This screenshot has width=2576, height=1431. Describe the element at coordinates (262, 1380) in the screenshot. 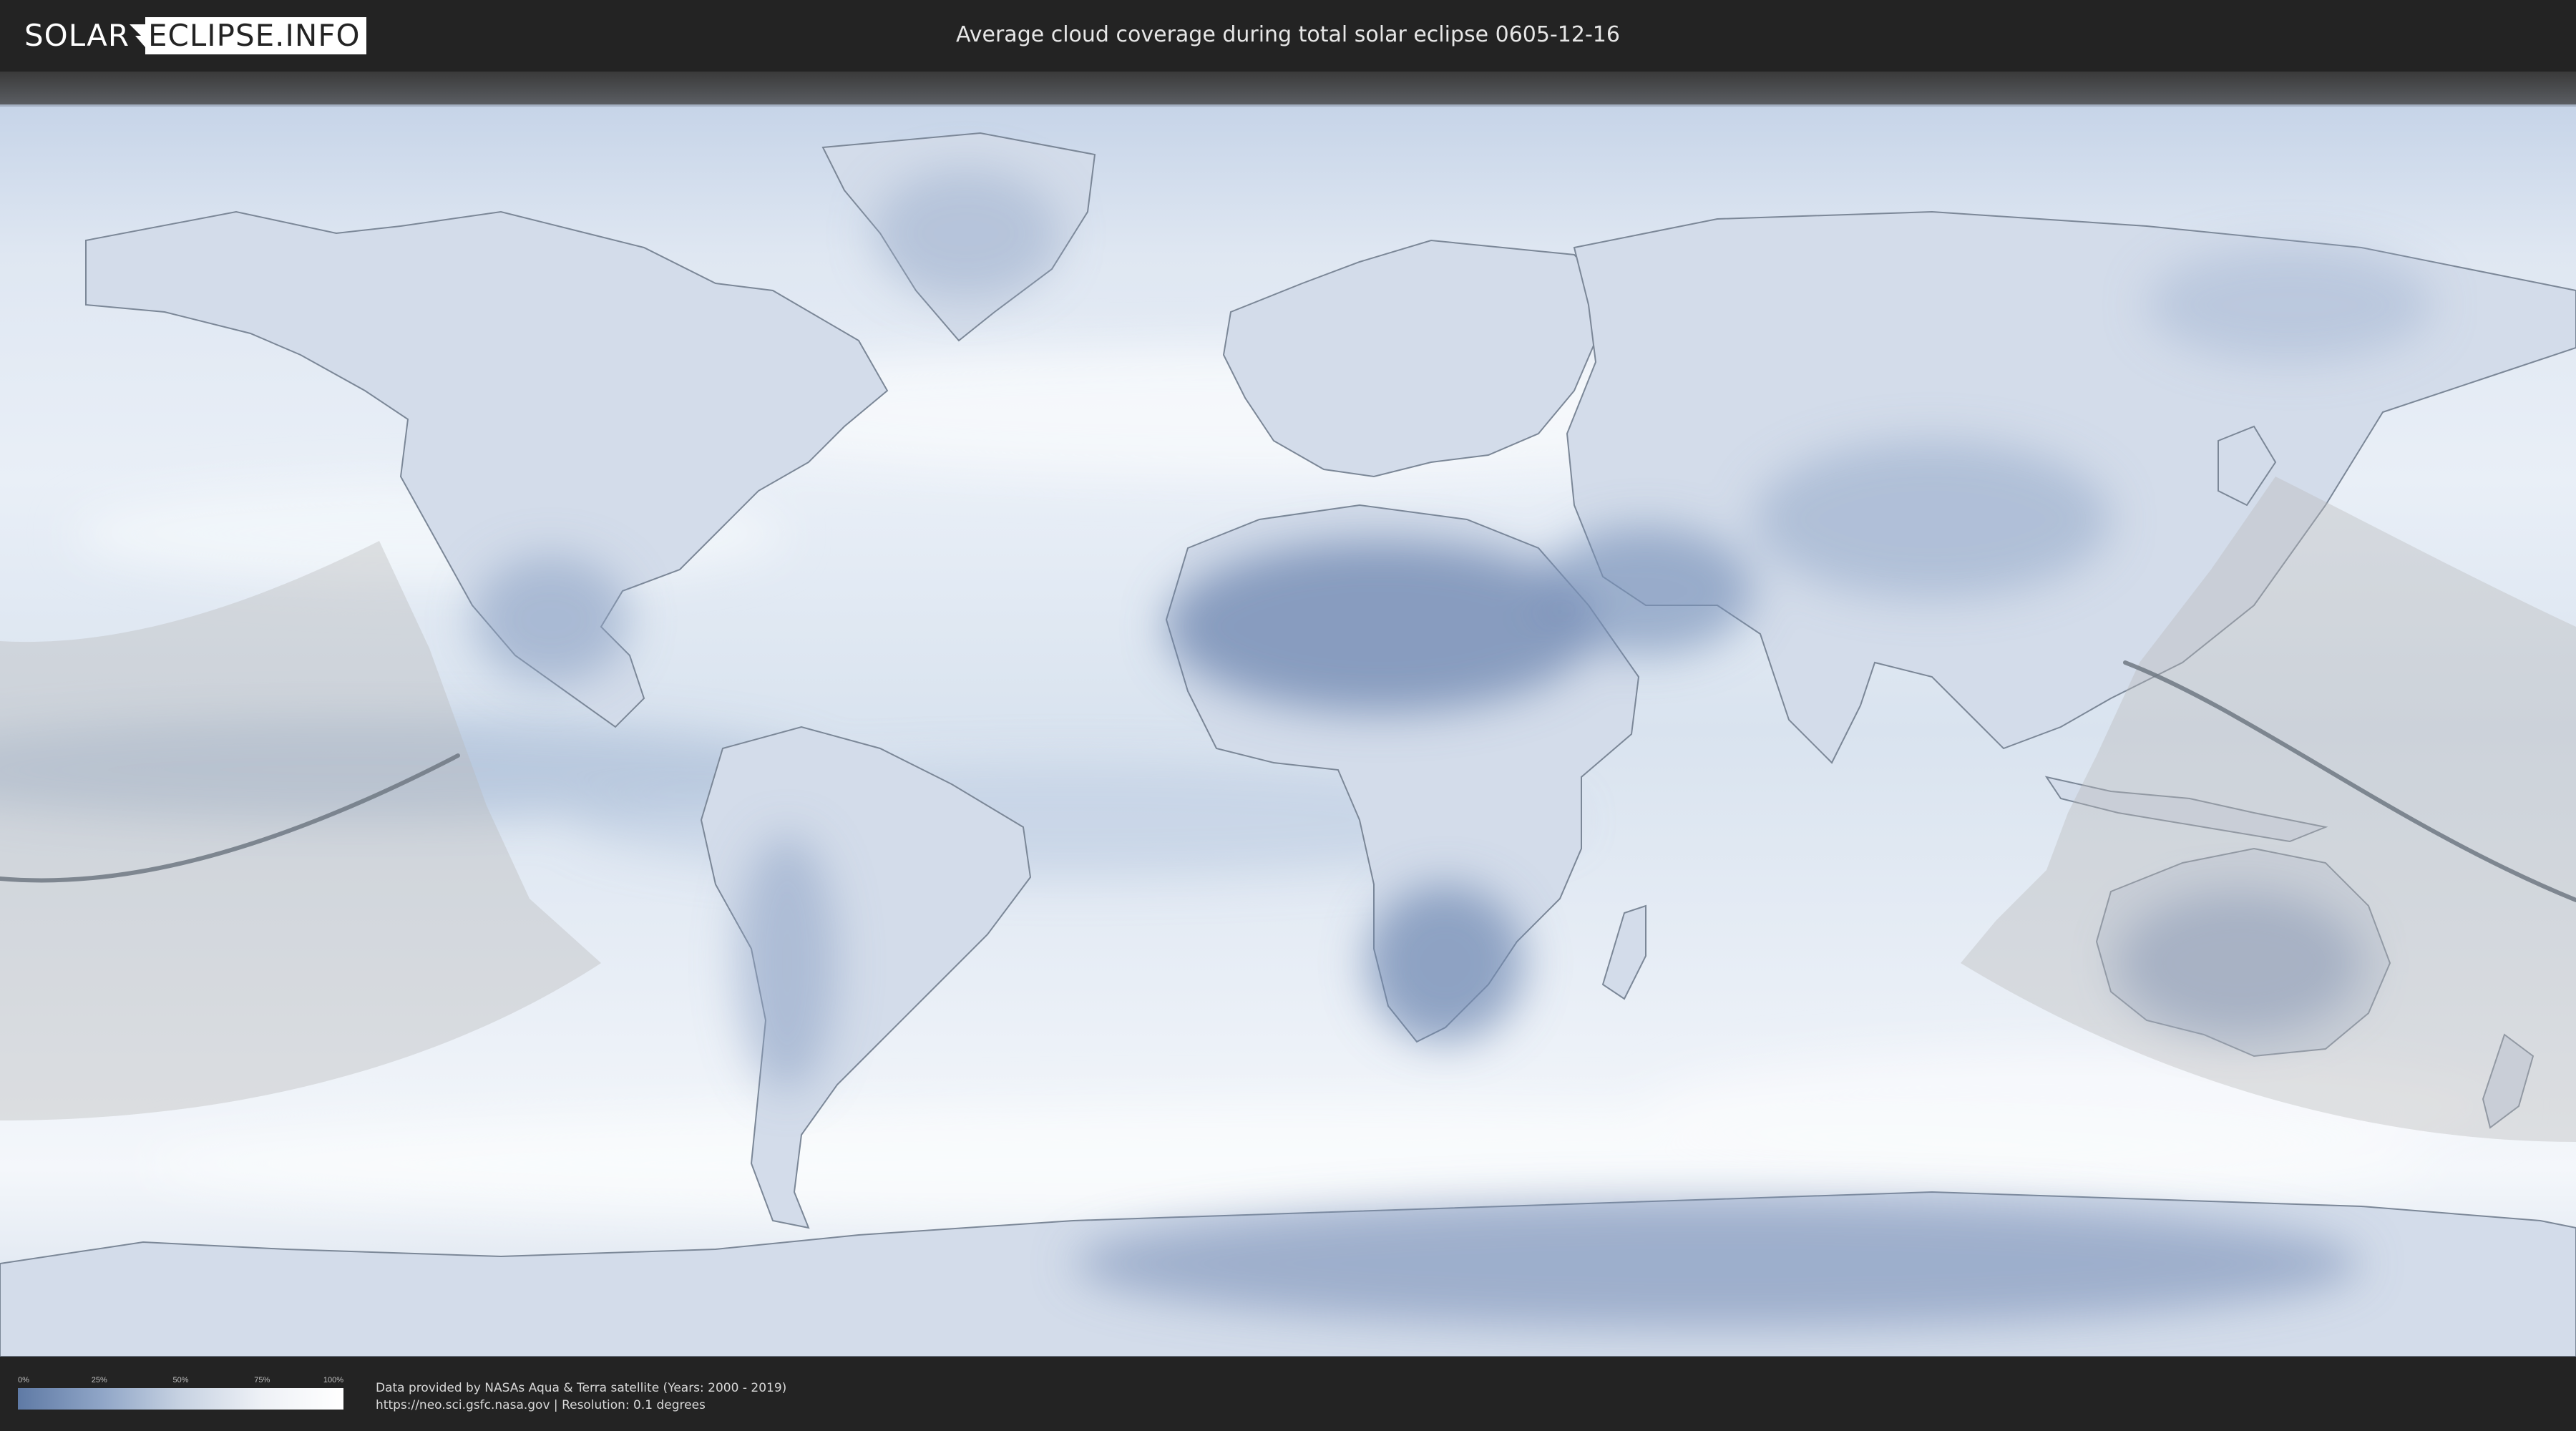

I see `legend-tick-75: 75%` at that location.